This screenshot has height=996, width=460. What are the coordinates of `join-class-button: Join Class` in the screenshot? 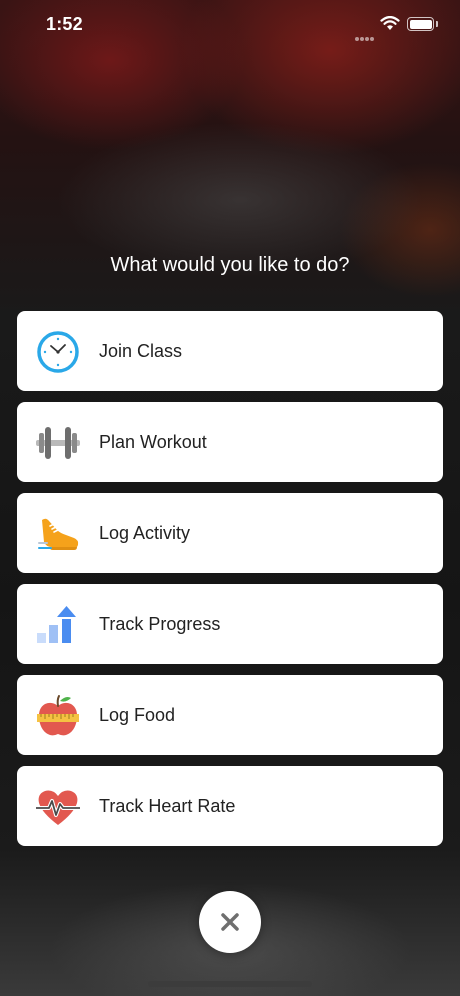 It's located at (230, 351).